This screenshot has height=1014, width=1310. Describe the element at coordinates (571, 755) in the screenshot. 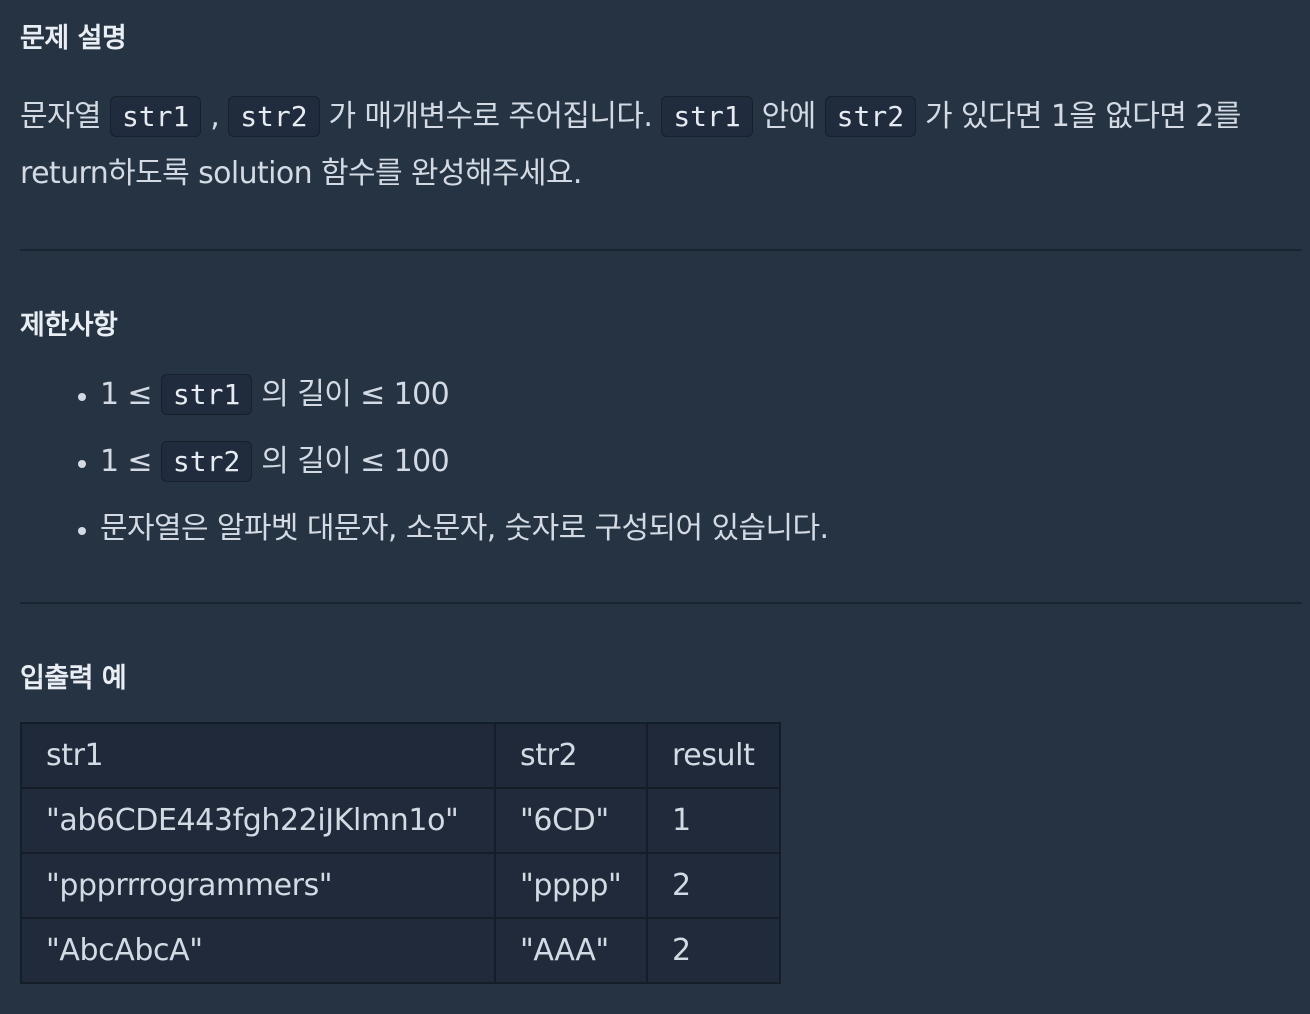

I see `column-header-str2: str2` at that location.